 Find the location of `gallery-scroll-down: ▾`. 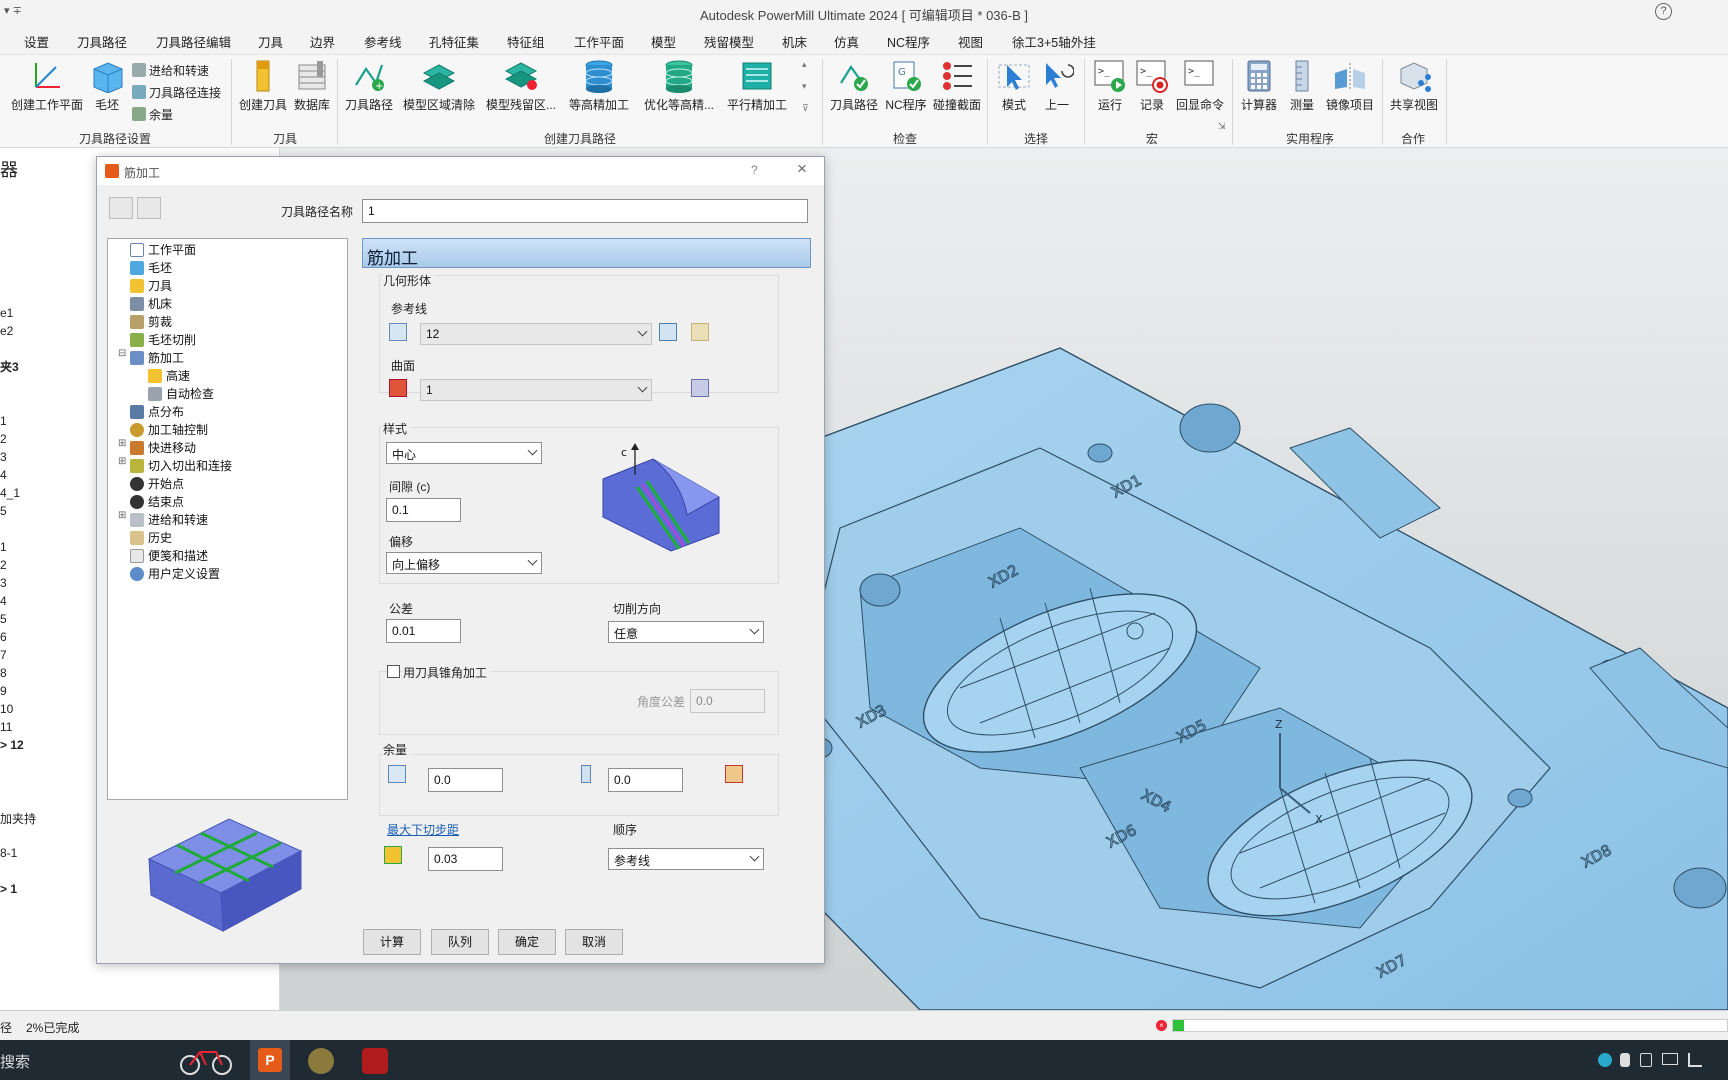

gallery-scroll-down: ▾ is located at coordinates (804, 86).